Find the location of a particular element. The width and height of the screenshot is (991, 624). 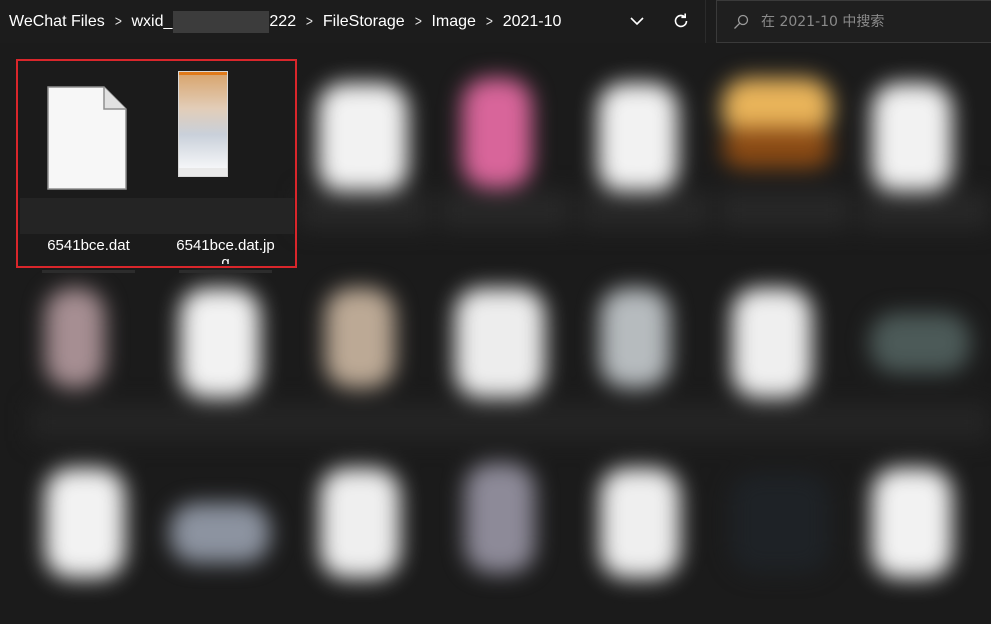

chevron-down-icon is located at coordinates (637, 21).